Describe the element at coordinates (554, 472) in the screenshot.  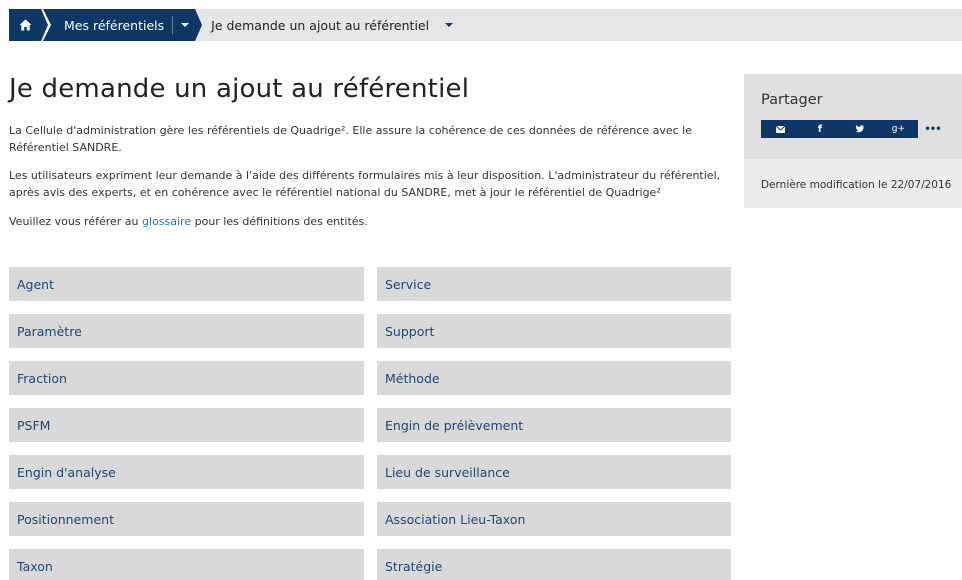
I see `card-lieu-surveillance: Lieu de surveillance` at that location.